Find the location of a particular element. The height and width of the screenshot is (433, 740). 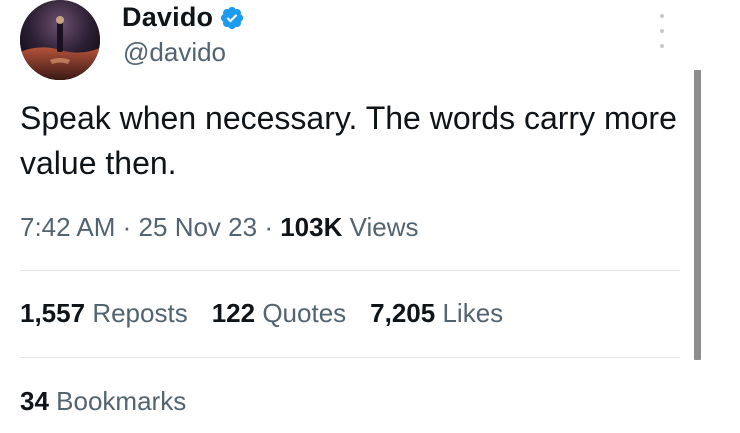

avatar-image is located at coordinates (60, 40).